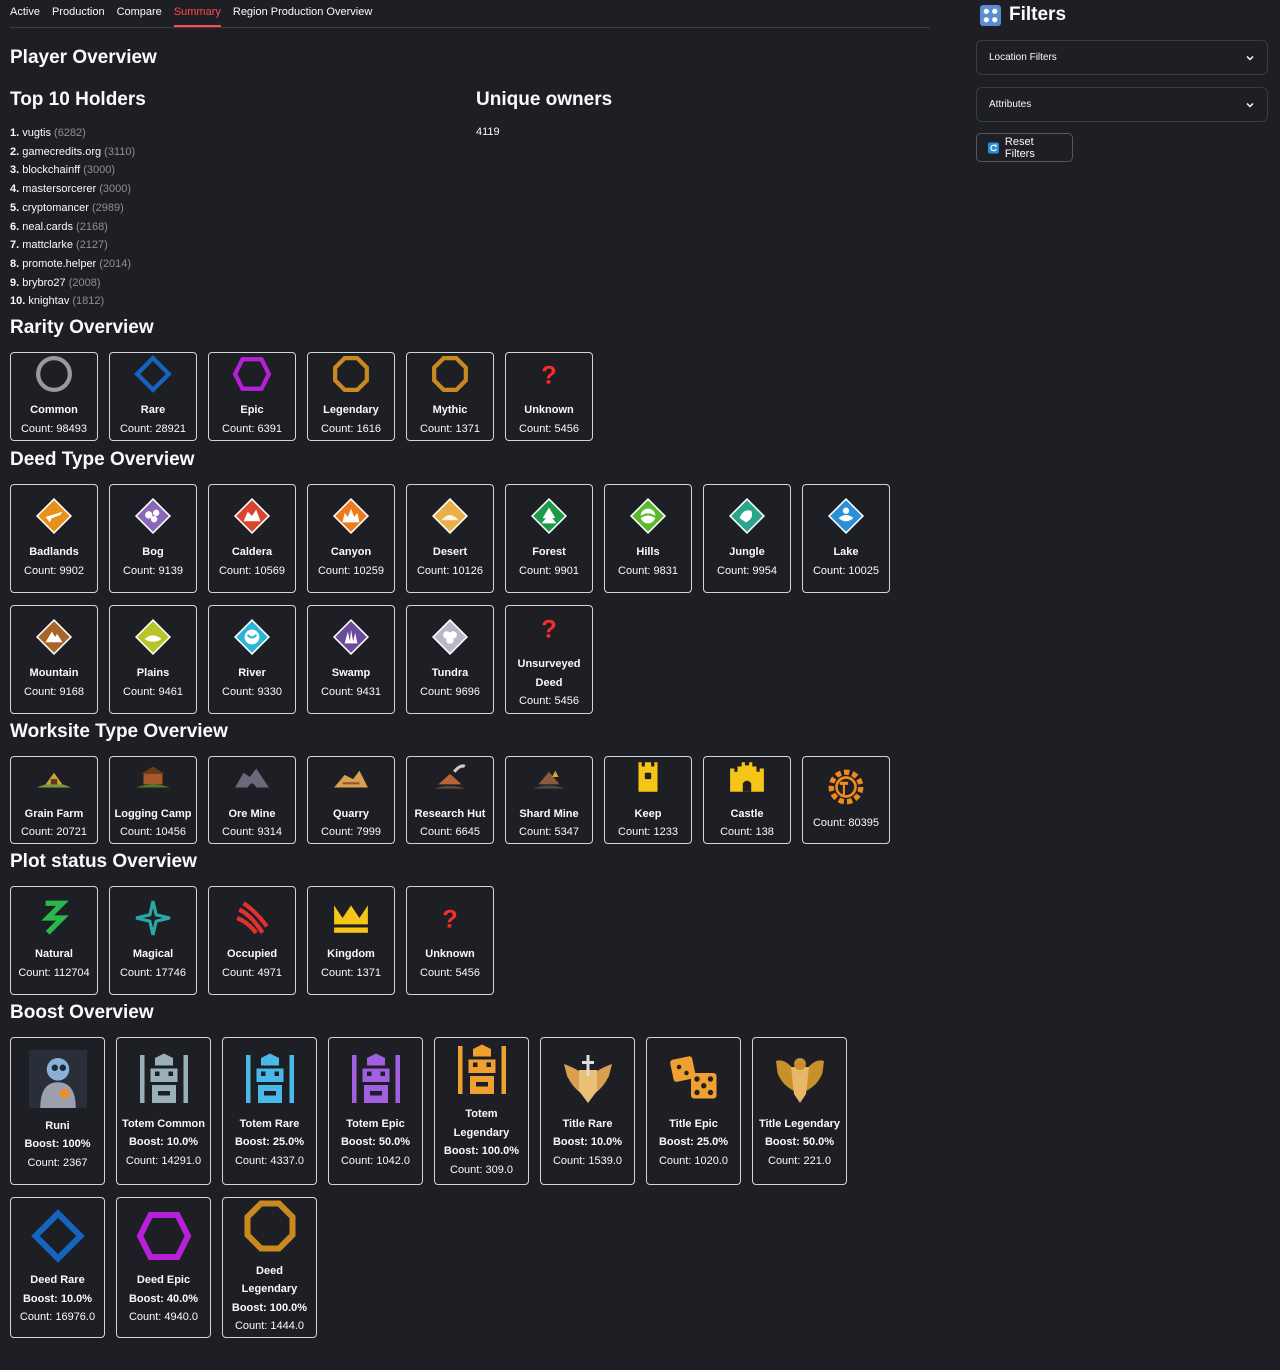  Describe the element at coordinates (450, 780) in the screenshot. I see `research-hut-icon` at that location.